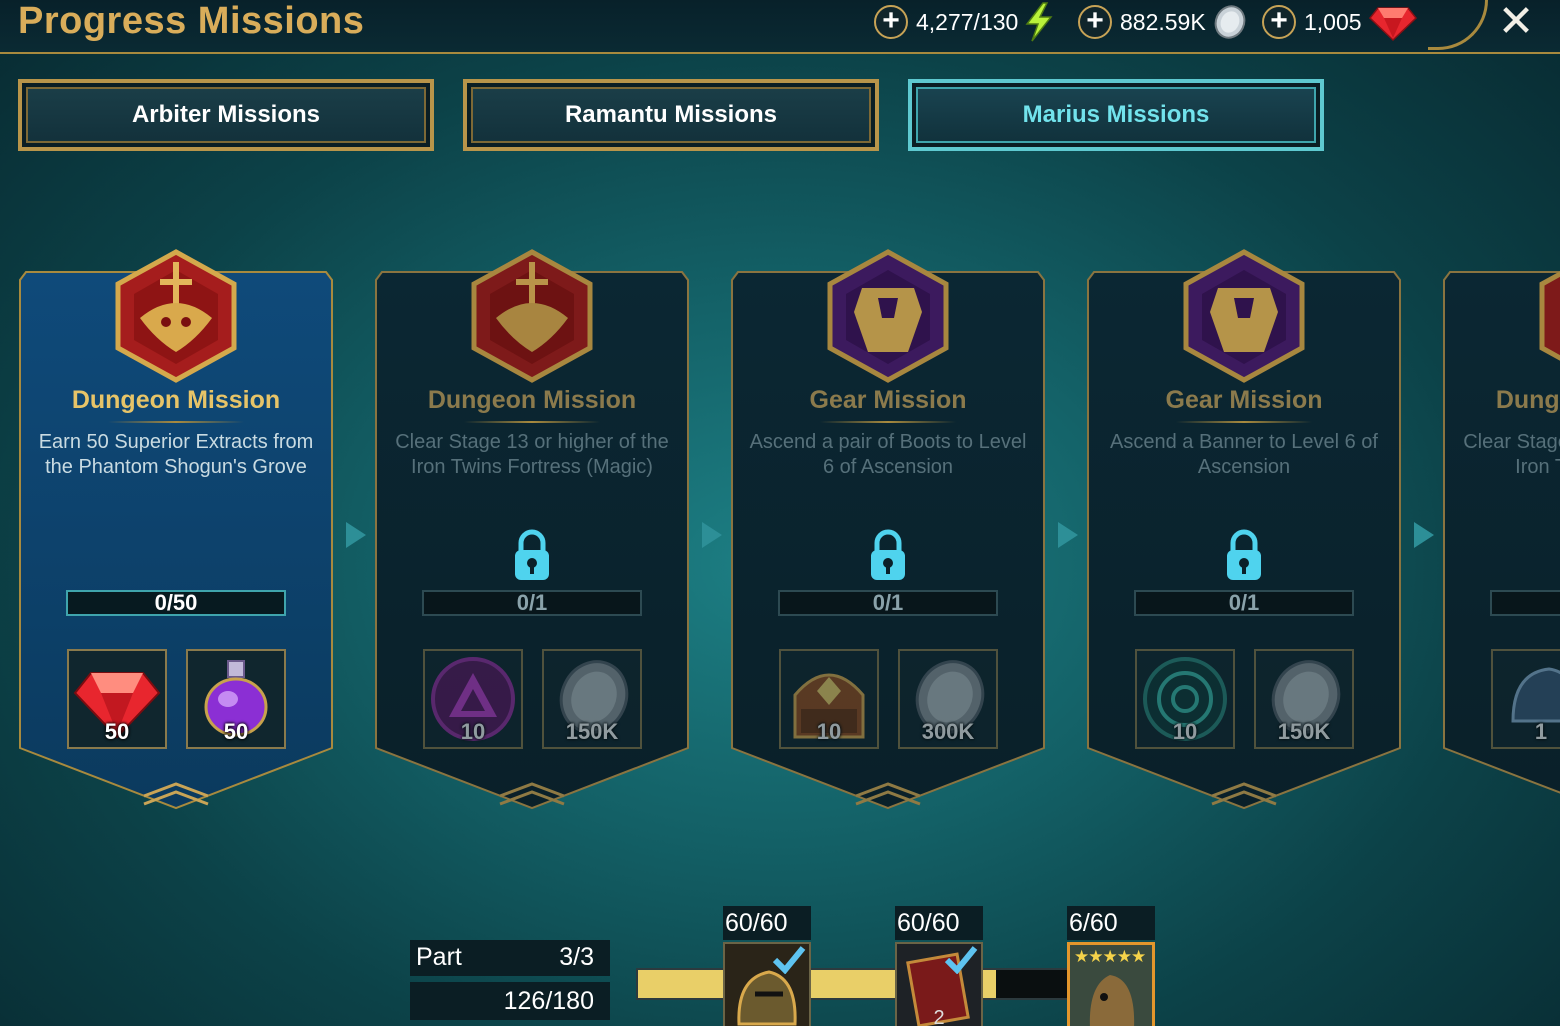 Image resolution: width=1560 pixels, height=1026 pixels. I want to click on reward-slot: 1, so click(1525, 699).